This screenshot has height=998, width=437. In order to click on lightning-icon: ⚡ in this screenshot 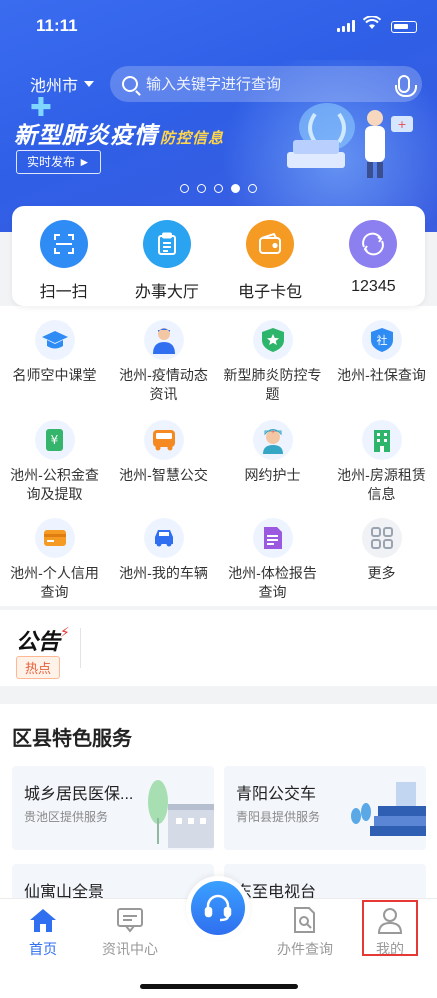, I will do `click(65, 632)`.